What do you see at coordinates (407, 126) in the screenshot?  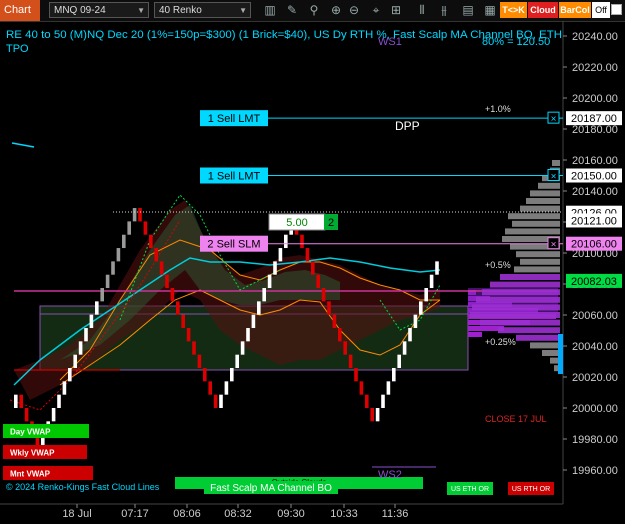 I see `dpp-label: DPP` at bounding box center [407, 126].